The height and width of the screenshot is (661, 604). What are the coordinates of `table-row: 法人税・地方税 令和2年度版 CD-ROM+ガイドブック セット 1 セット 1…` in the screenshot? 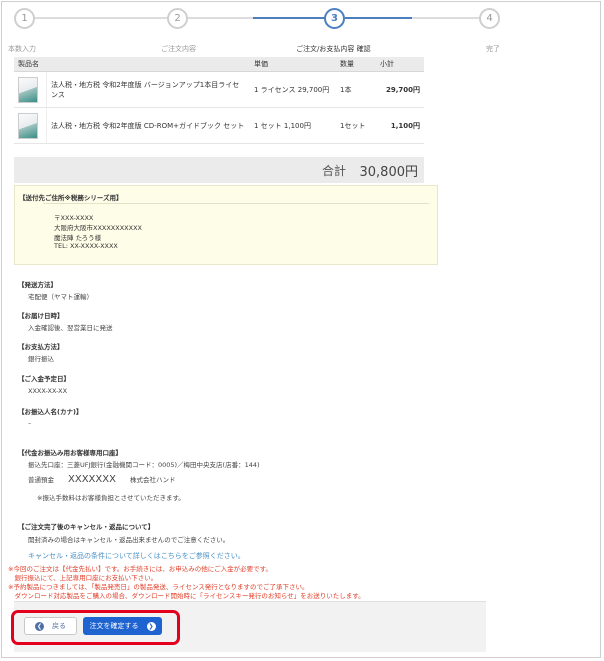 It's located at (219, 125).